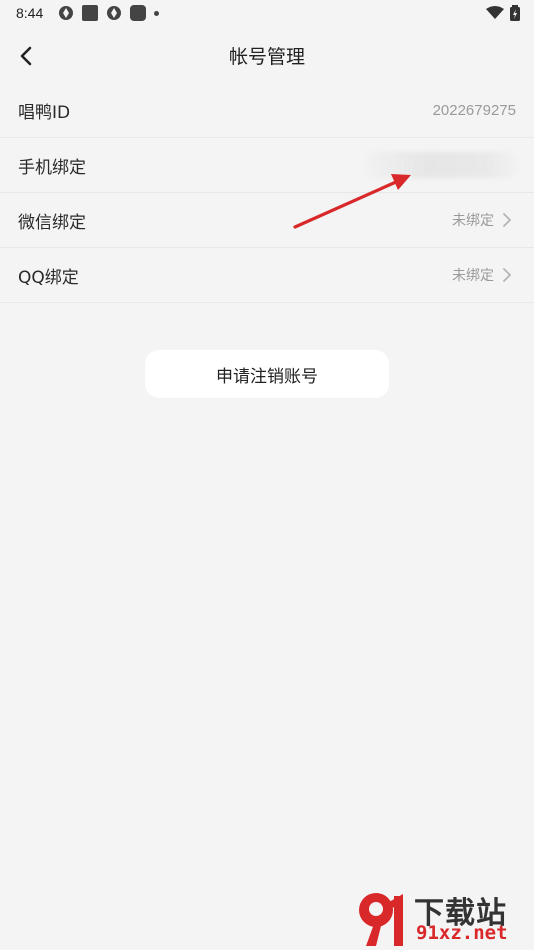  I want to click on deactivate-account-button: 申请注销账号, so click(267, 374).